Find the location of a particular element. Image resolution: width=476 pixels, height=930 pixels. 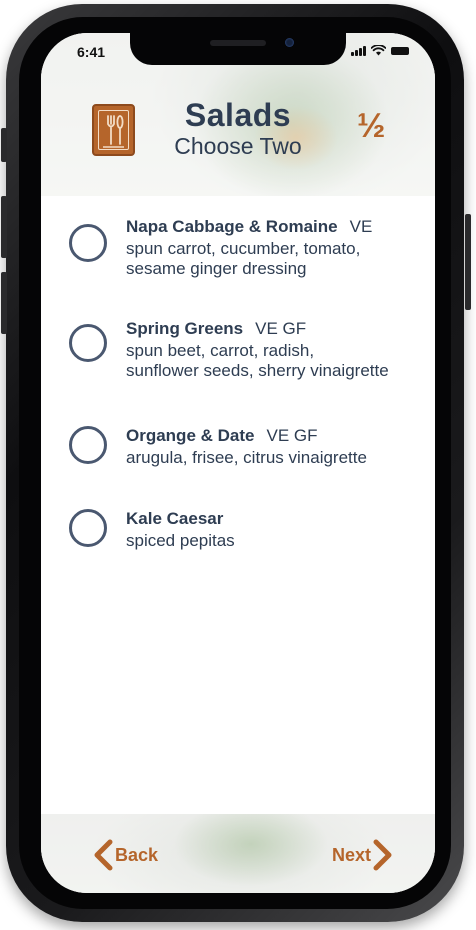

back-button: Back is located at coordinates (125, 855).